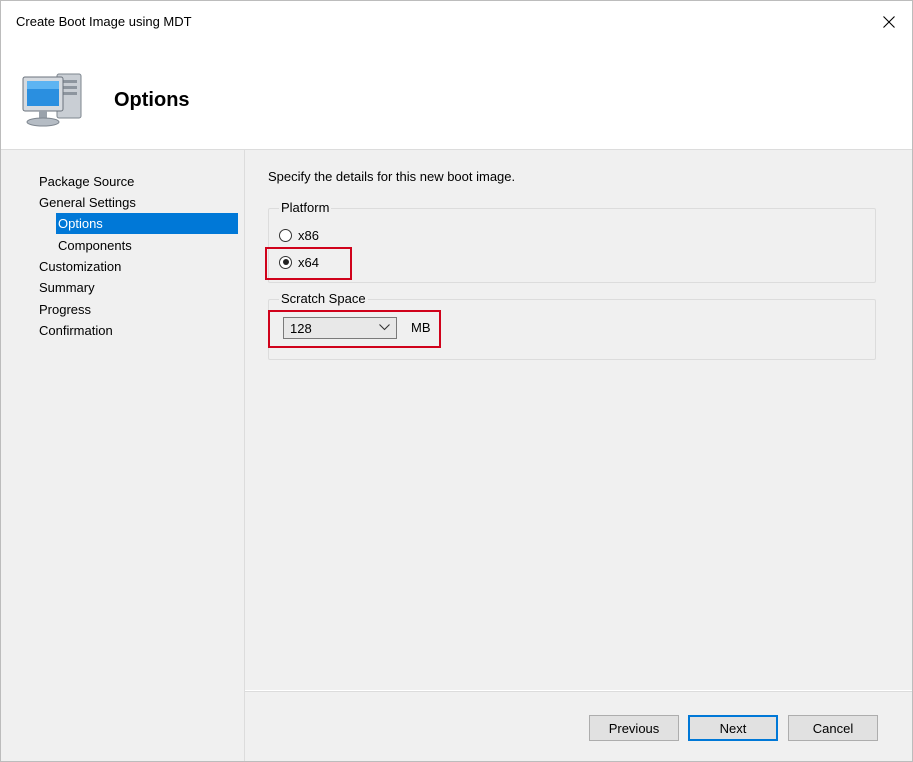 The image size is (913, 762). I want to click on radio-x86-button, so click(285, 235).